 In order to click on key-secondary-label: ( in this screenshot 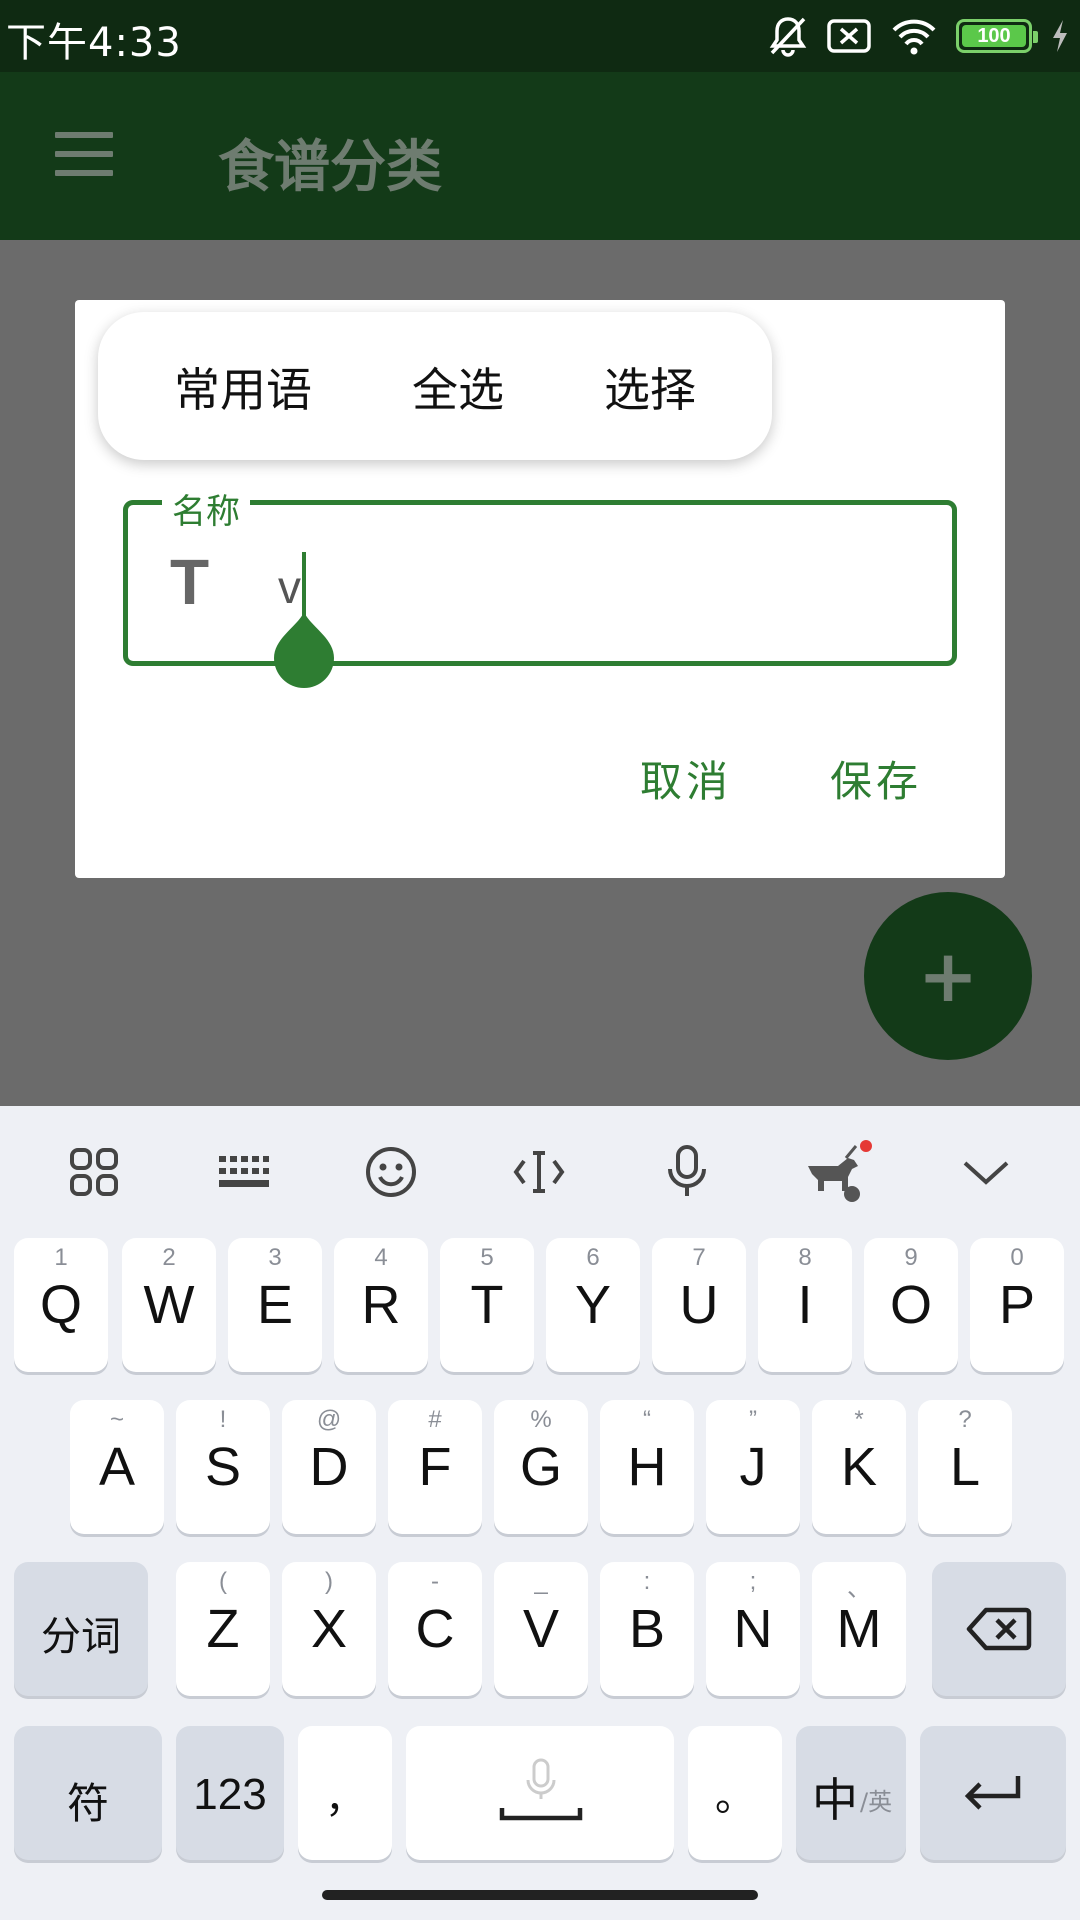, I will do `click(223, 1581)`.